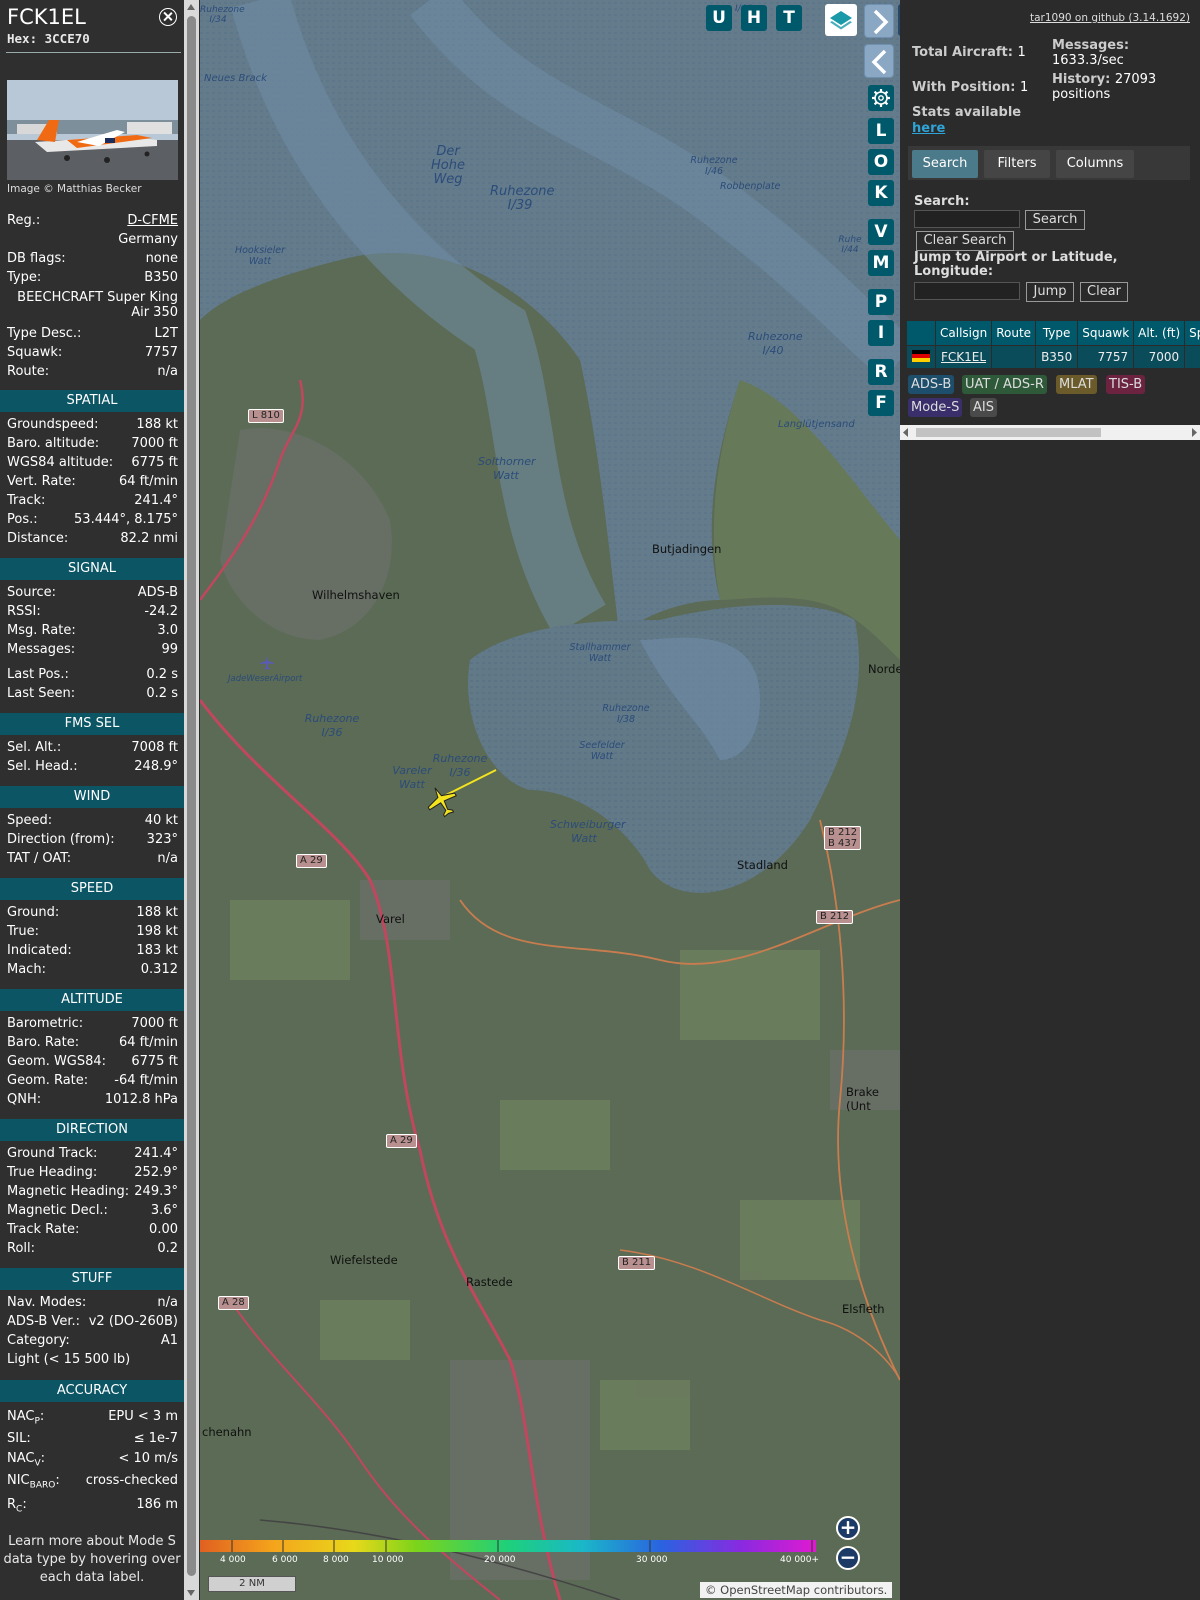  Describe the element at coordinates (52, 1153) in the screenshot. I see `direction-label: Ground Track:` at that location.